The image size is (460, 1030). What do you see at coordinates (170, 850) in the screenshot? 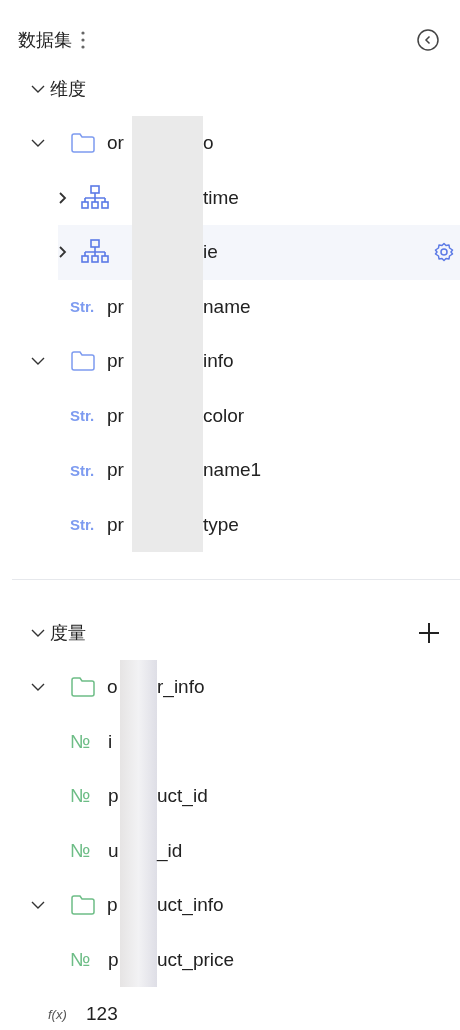
I see `field-name: _id` at bounding box center [170, 850].